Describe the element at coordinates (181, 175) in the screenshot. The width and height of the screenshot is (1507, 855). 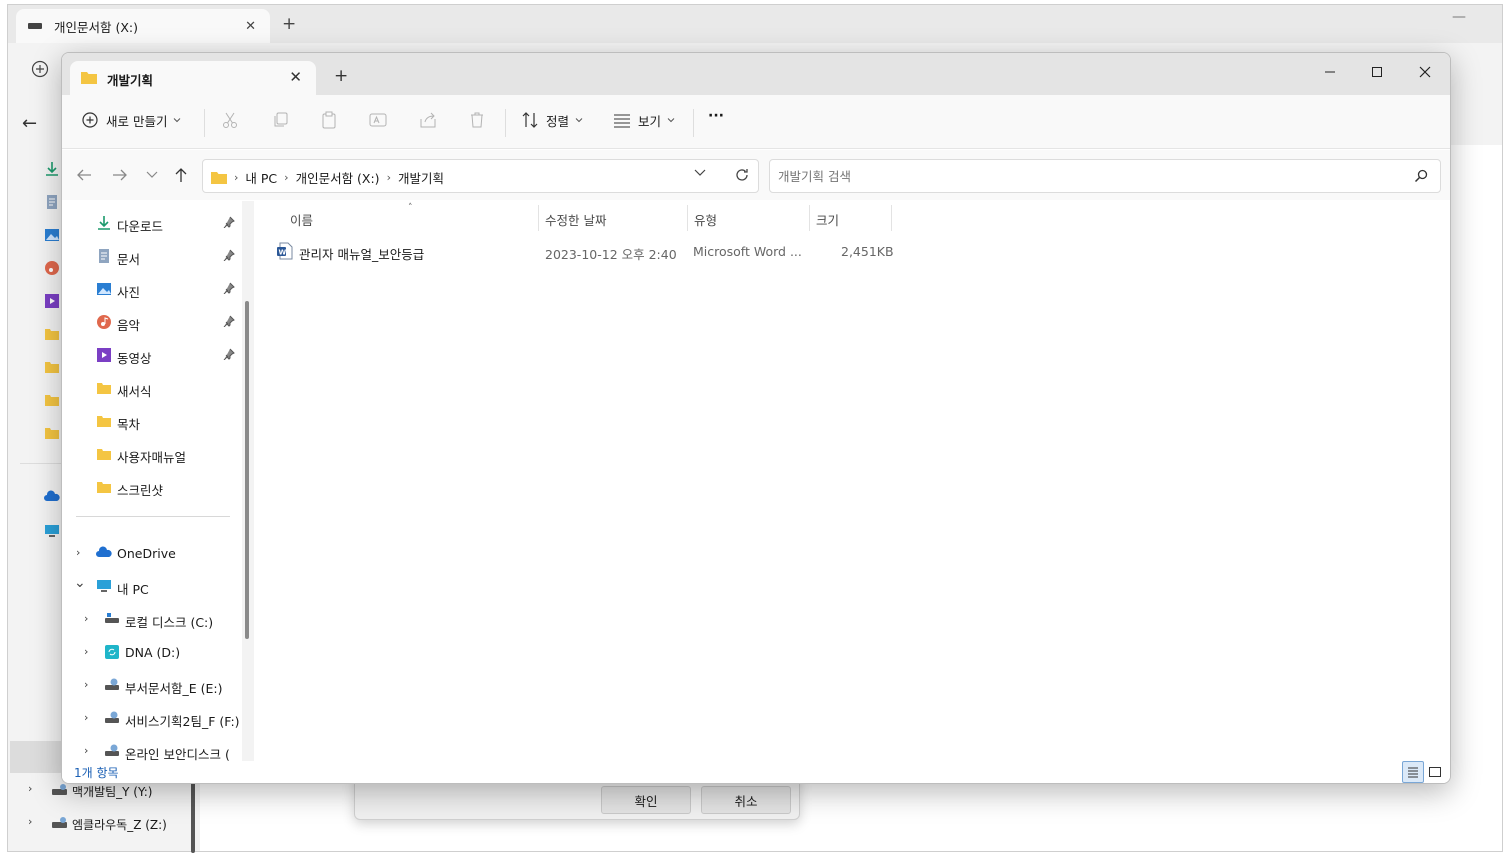
I see `up-arrow-icon` at that location.